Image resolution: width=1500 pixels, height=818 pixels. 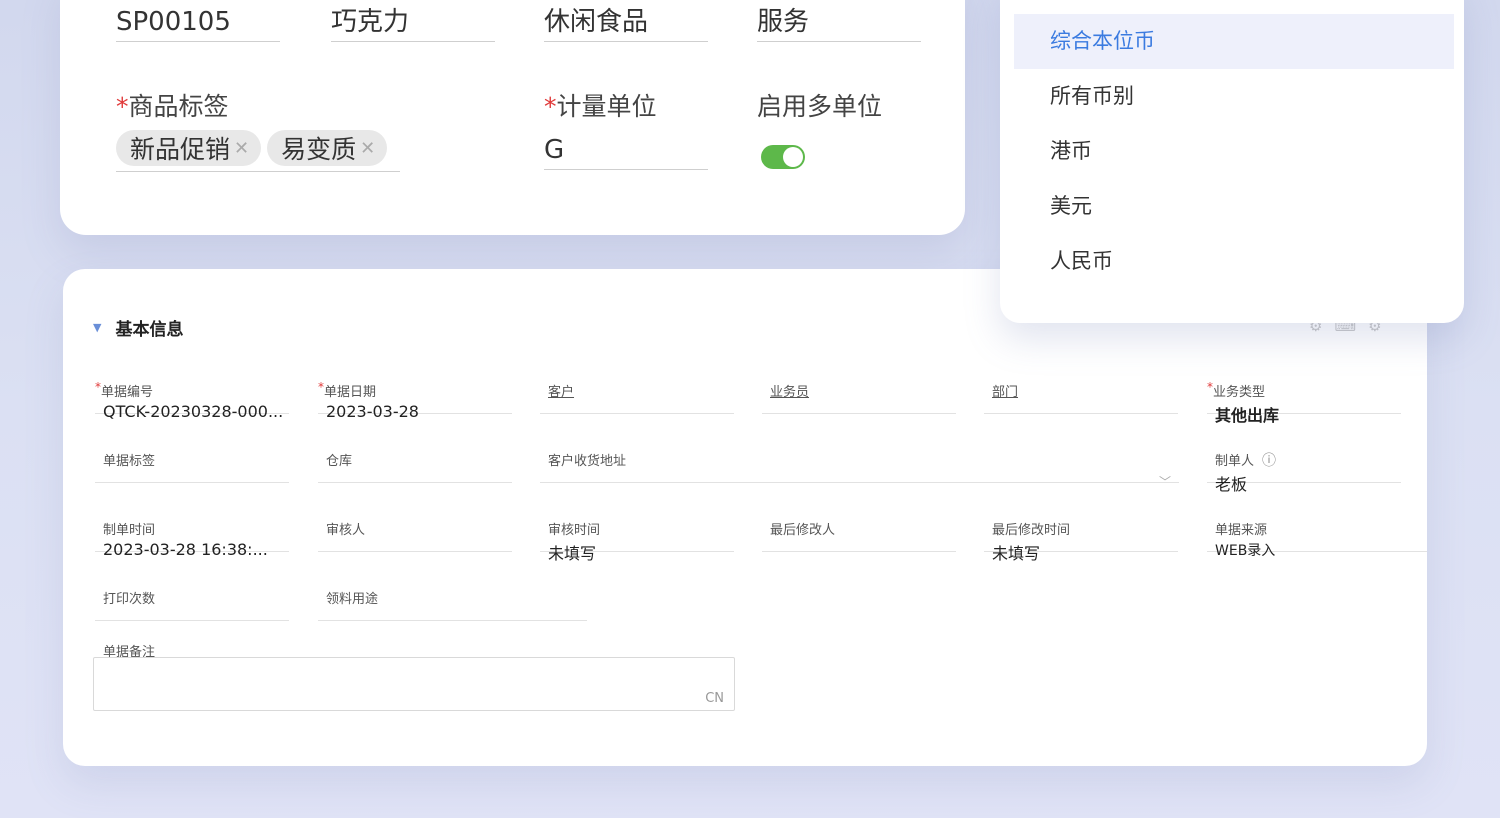 I want to click on last-mod-time-label: 最后修改时间, so click(x=1031, y=530).